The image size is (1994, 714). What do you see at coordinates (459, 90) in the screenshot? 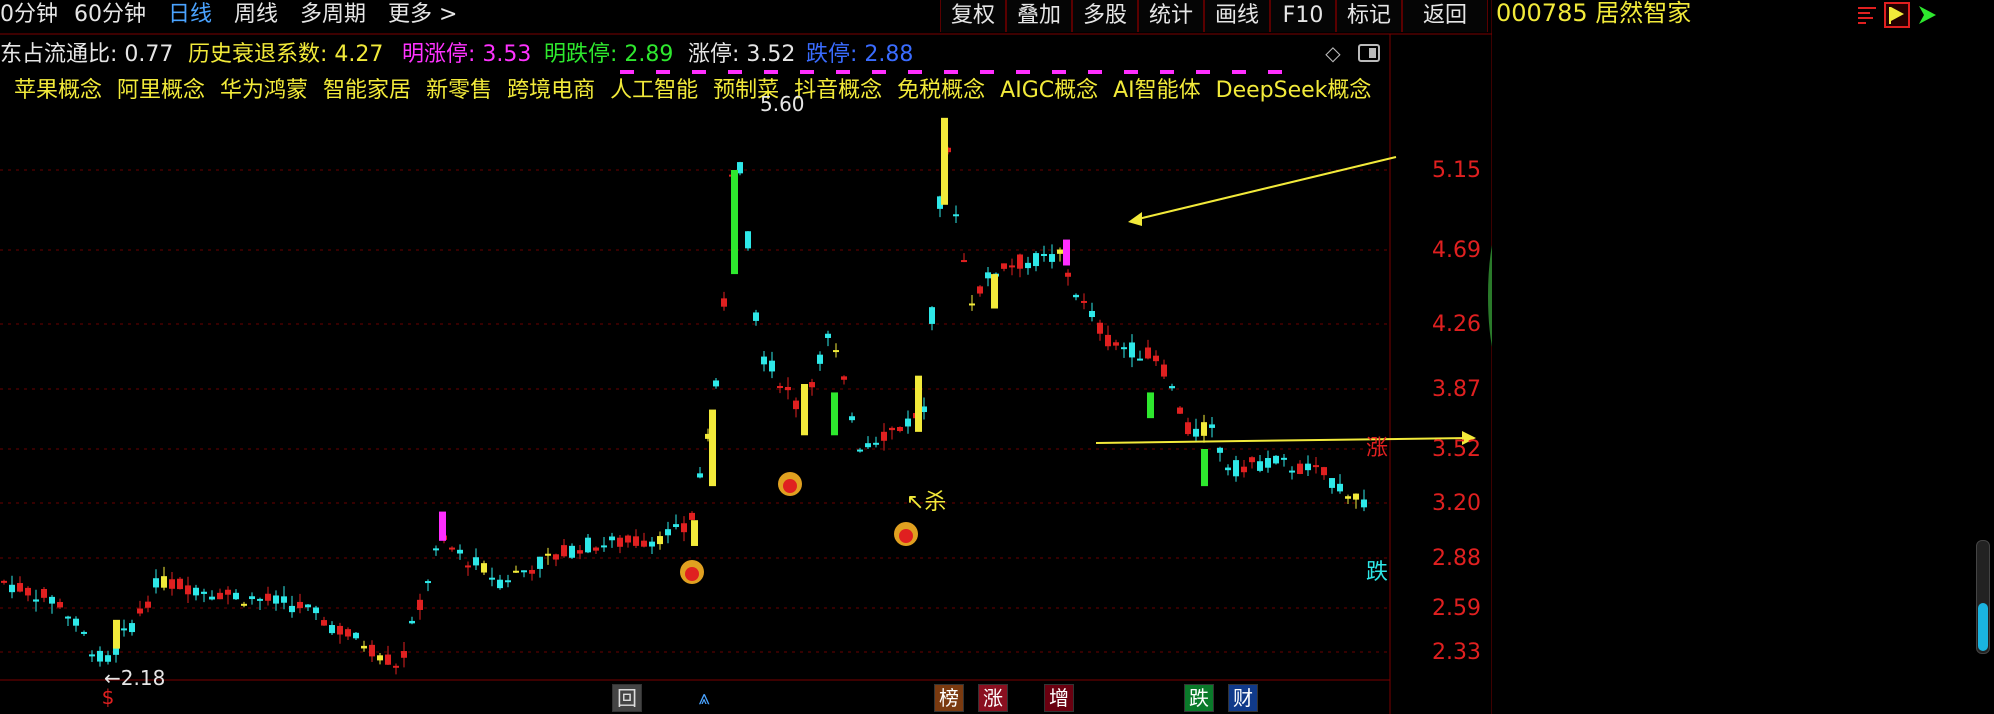
I see `concept-tag: 新零售` at bounding box center [459, 90].